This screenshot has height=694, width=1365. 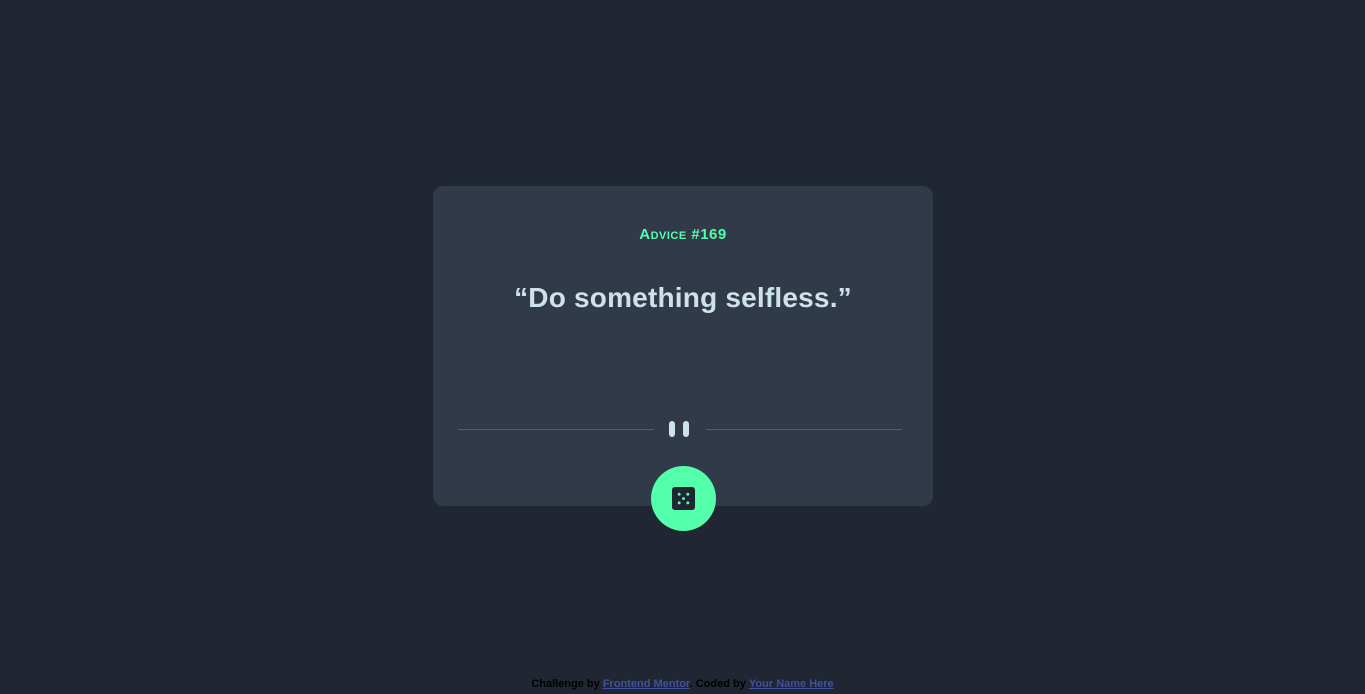 I want to click on author-link: Your Name Here, so click(x=791, y=684).